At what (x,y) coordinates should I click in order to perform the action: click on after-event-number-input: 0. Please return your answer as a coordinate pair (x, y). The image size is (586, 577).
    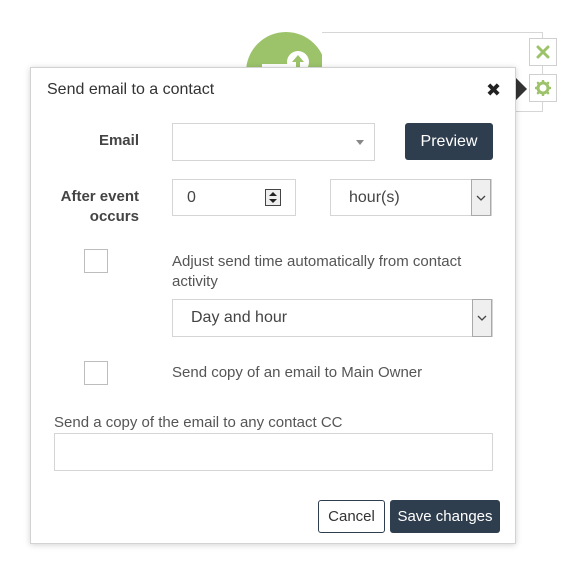
    Looking at the image, I should click on (234, 197).